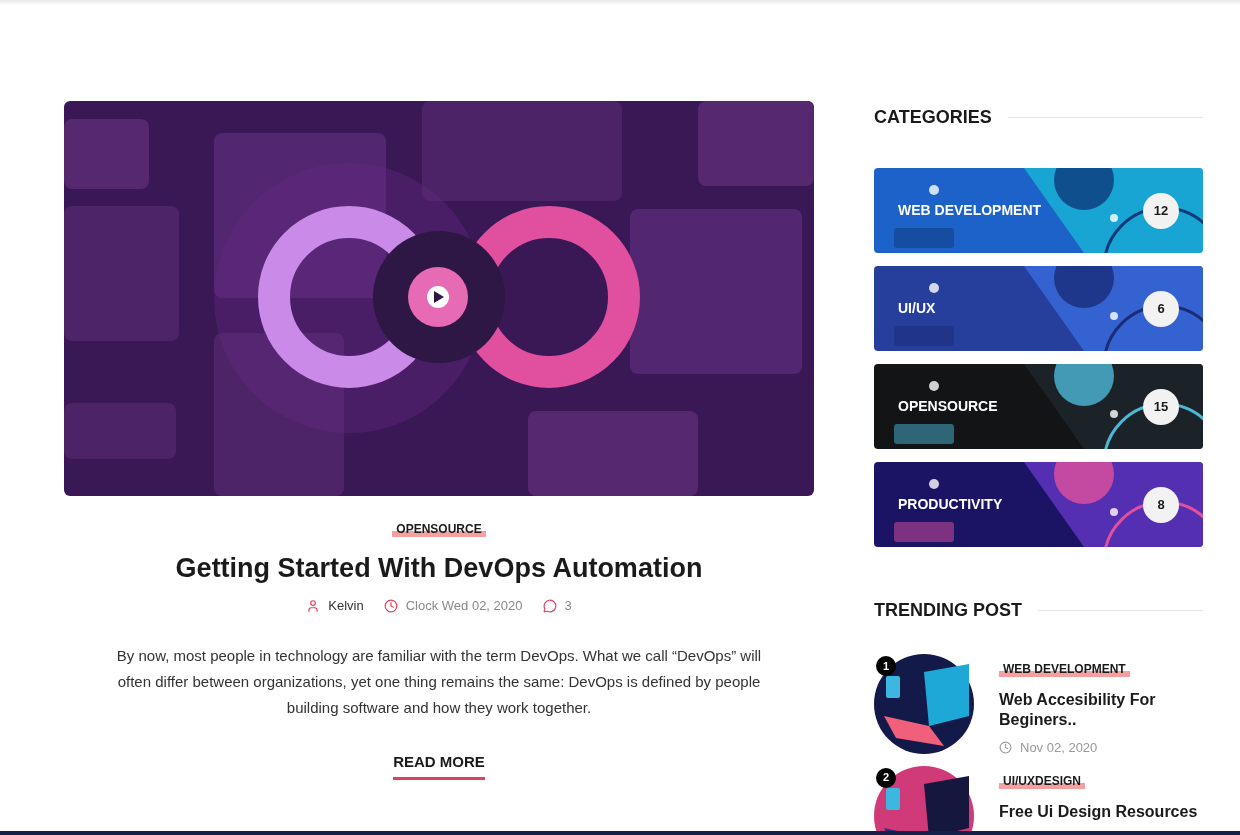 Image resolution: width=1240 pixels, height=835 pixels. I want to click on category-tag: UI/UXDESIGN, so click(1042, 781).